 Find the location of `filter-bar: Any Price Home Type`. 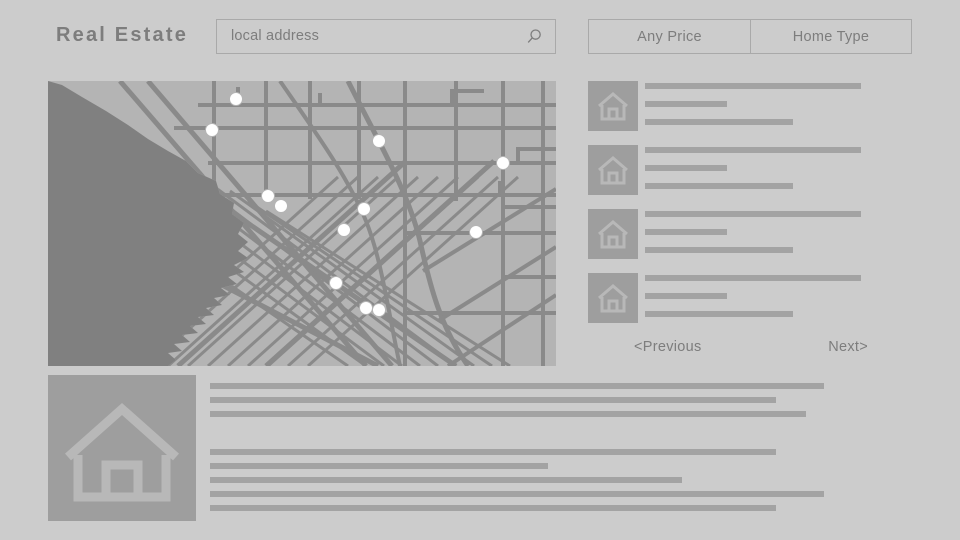

filter-bar: Any Price Home Type is located at coordinates (750, 36).